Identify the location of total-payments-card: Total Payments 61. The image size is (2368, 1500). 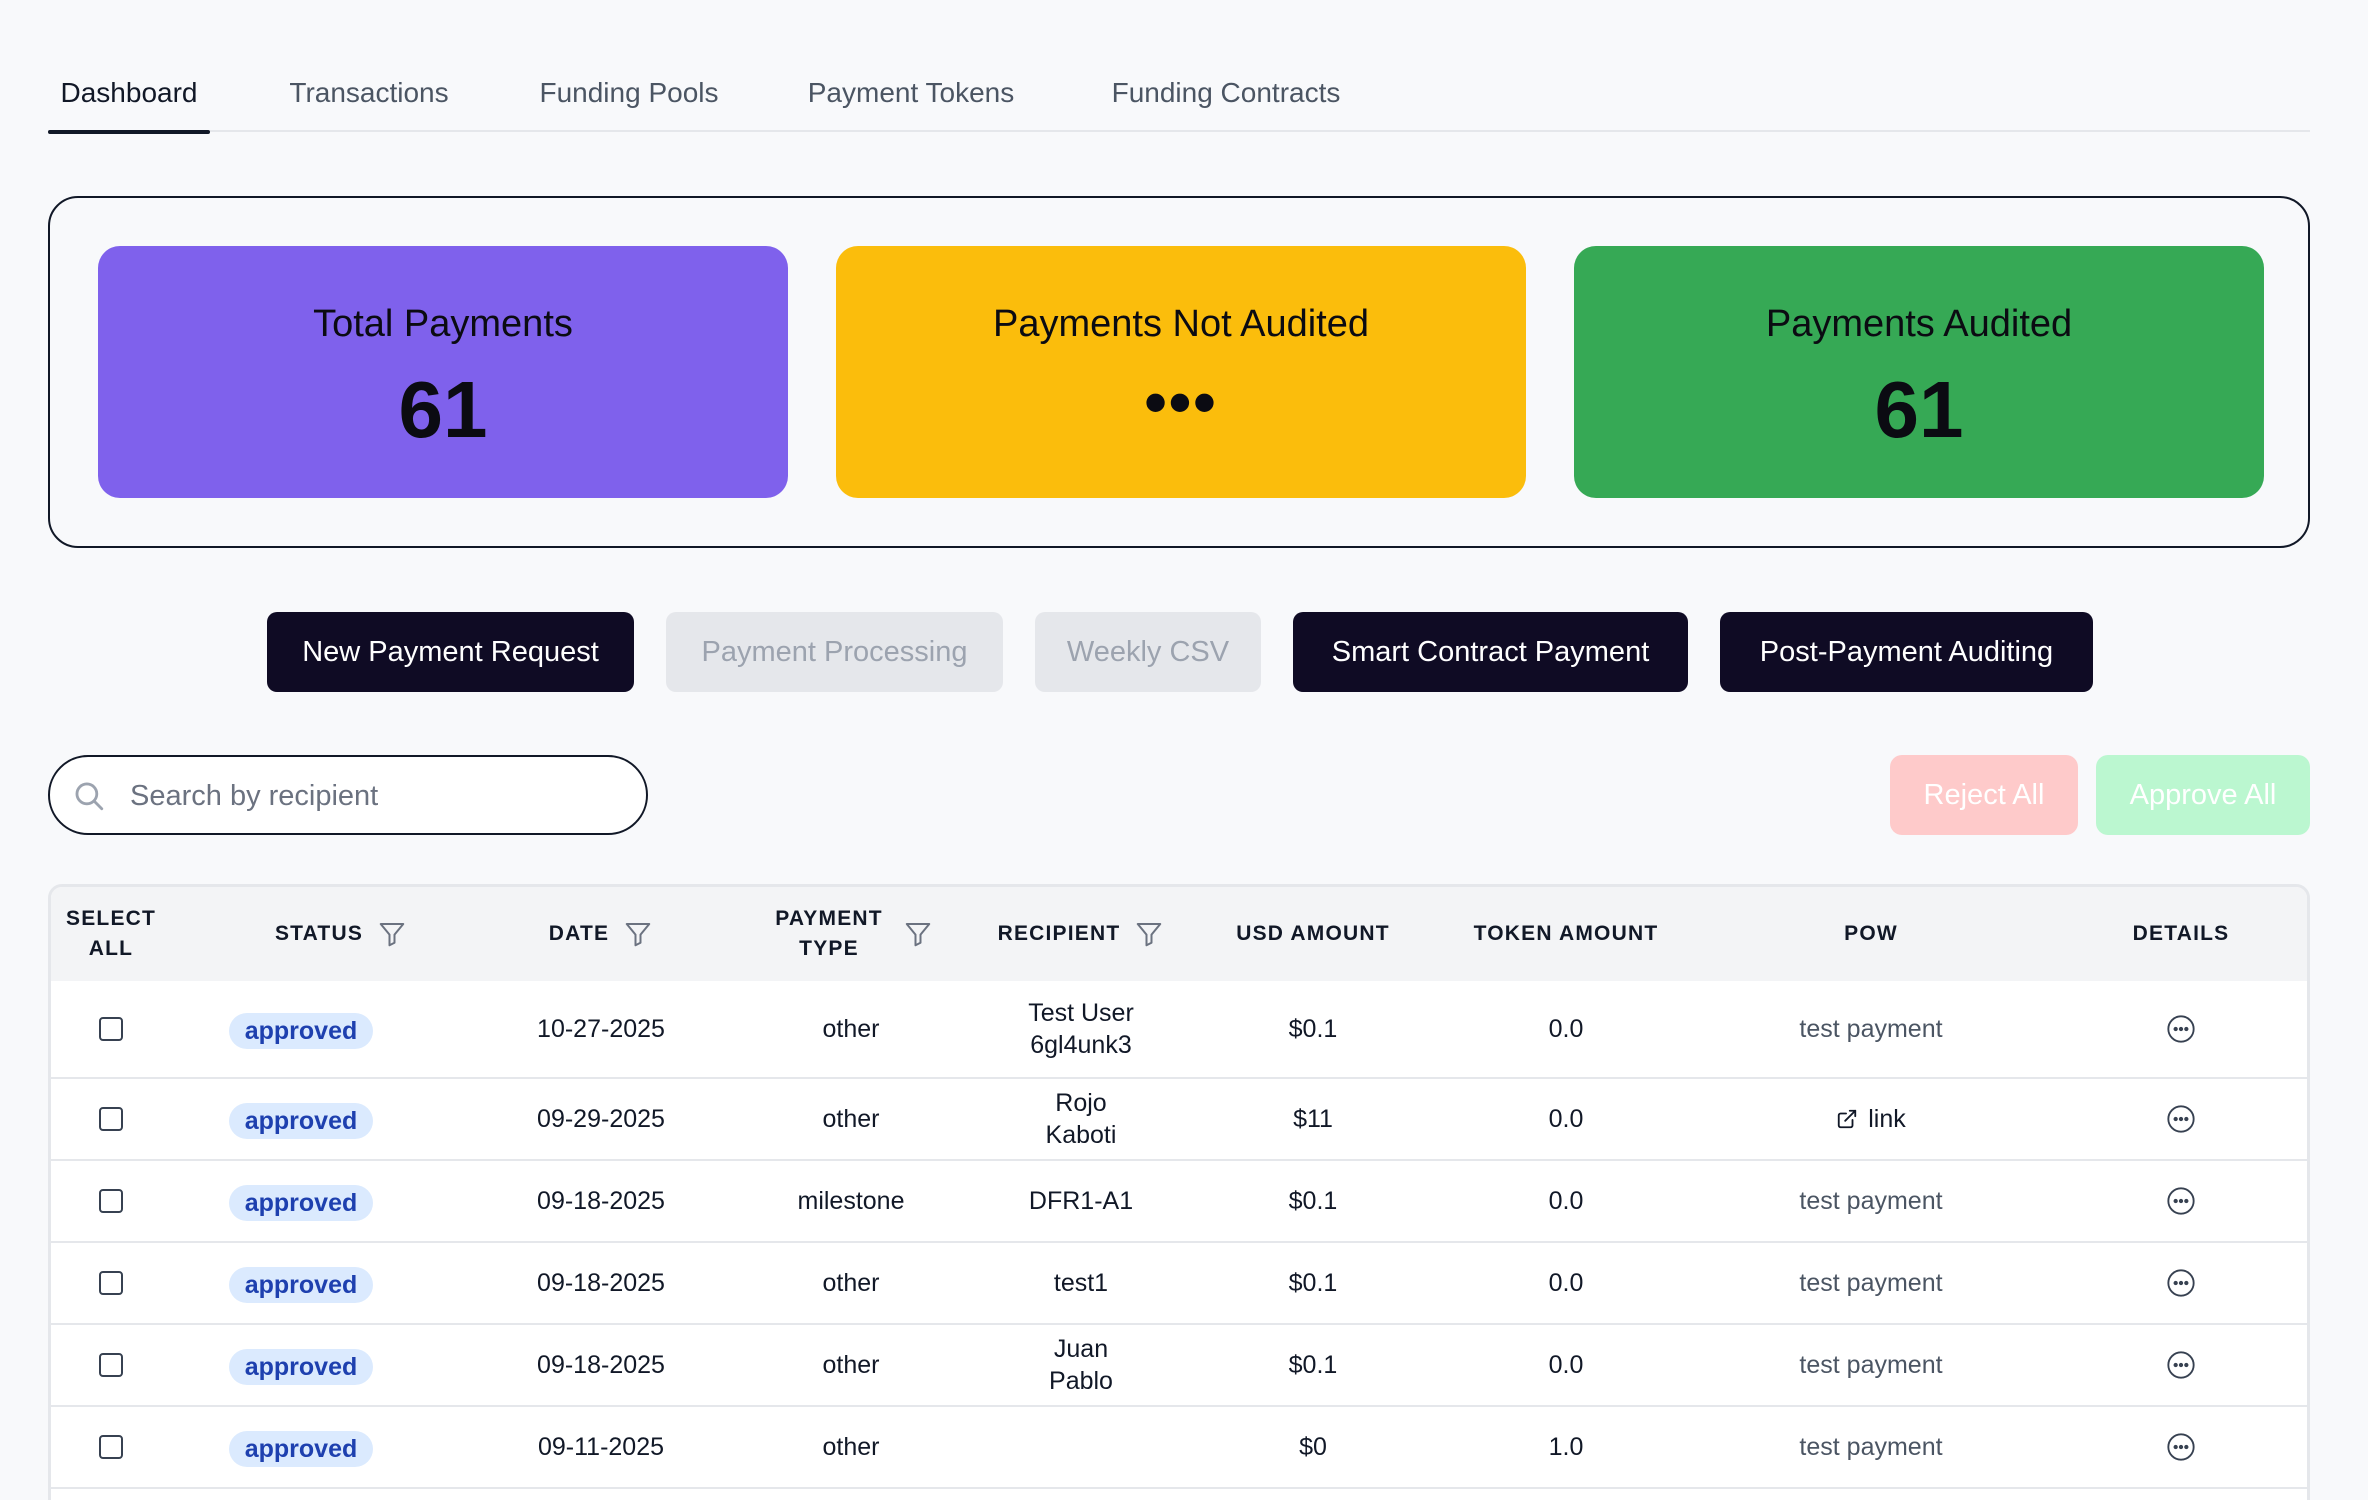
(443, 372).